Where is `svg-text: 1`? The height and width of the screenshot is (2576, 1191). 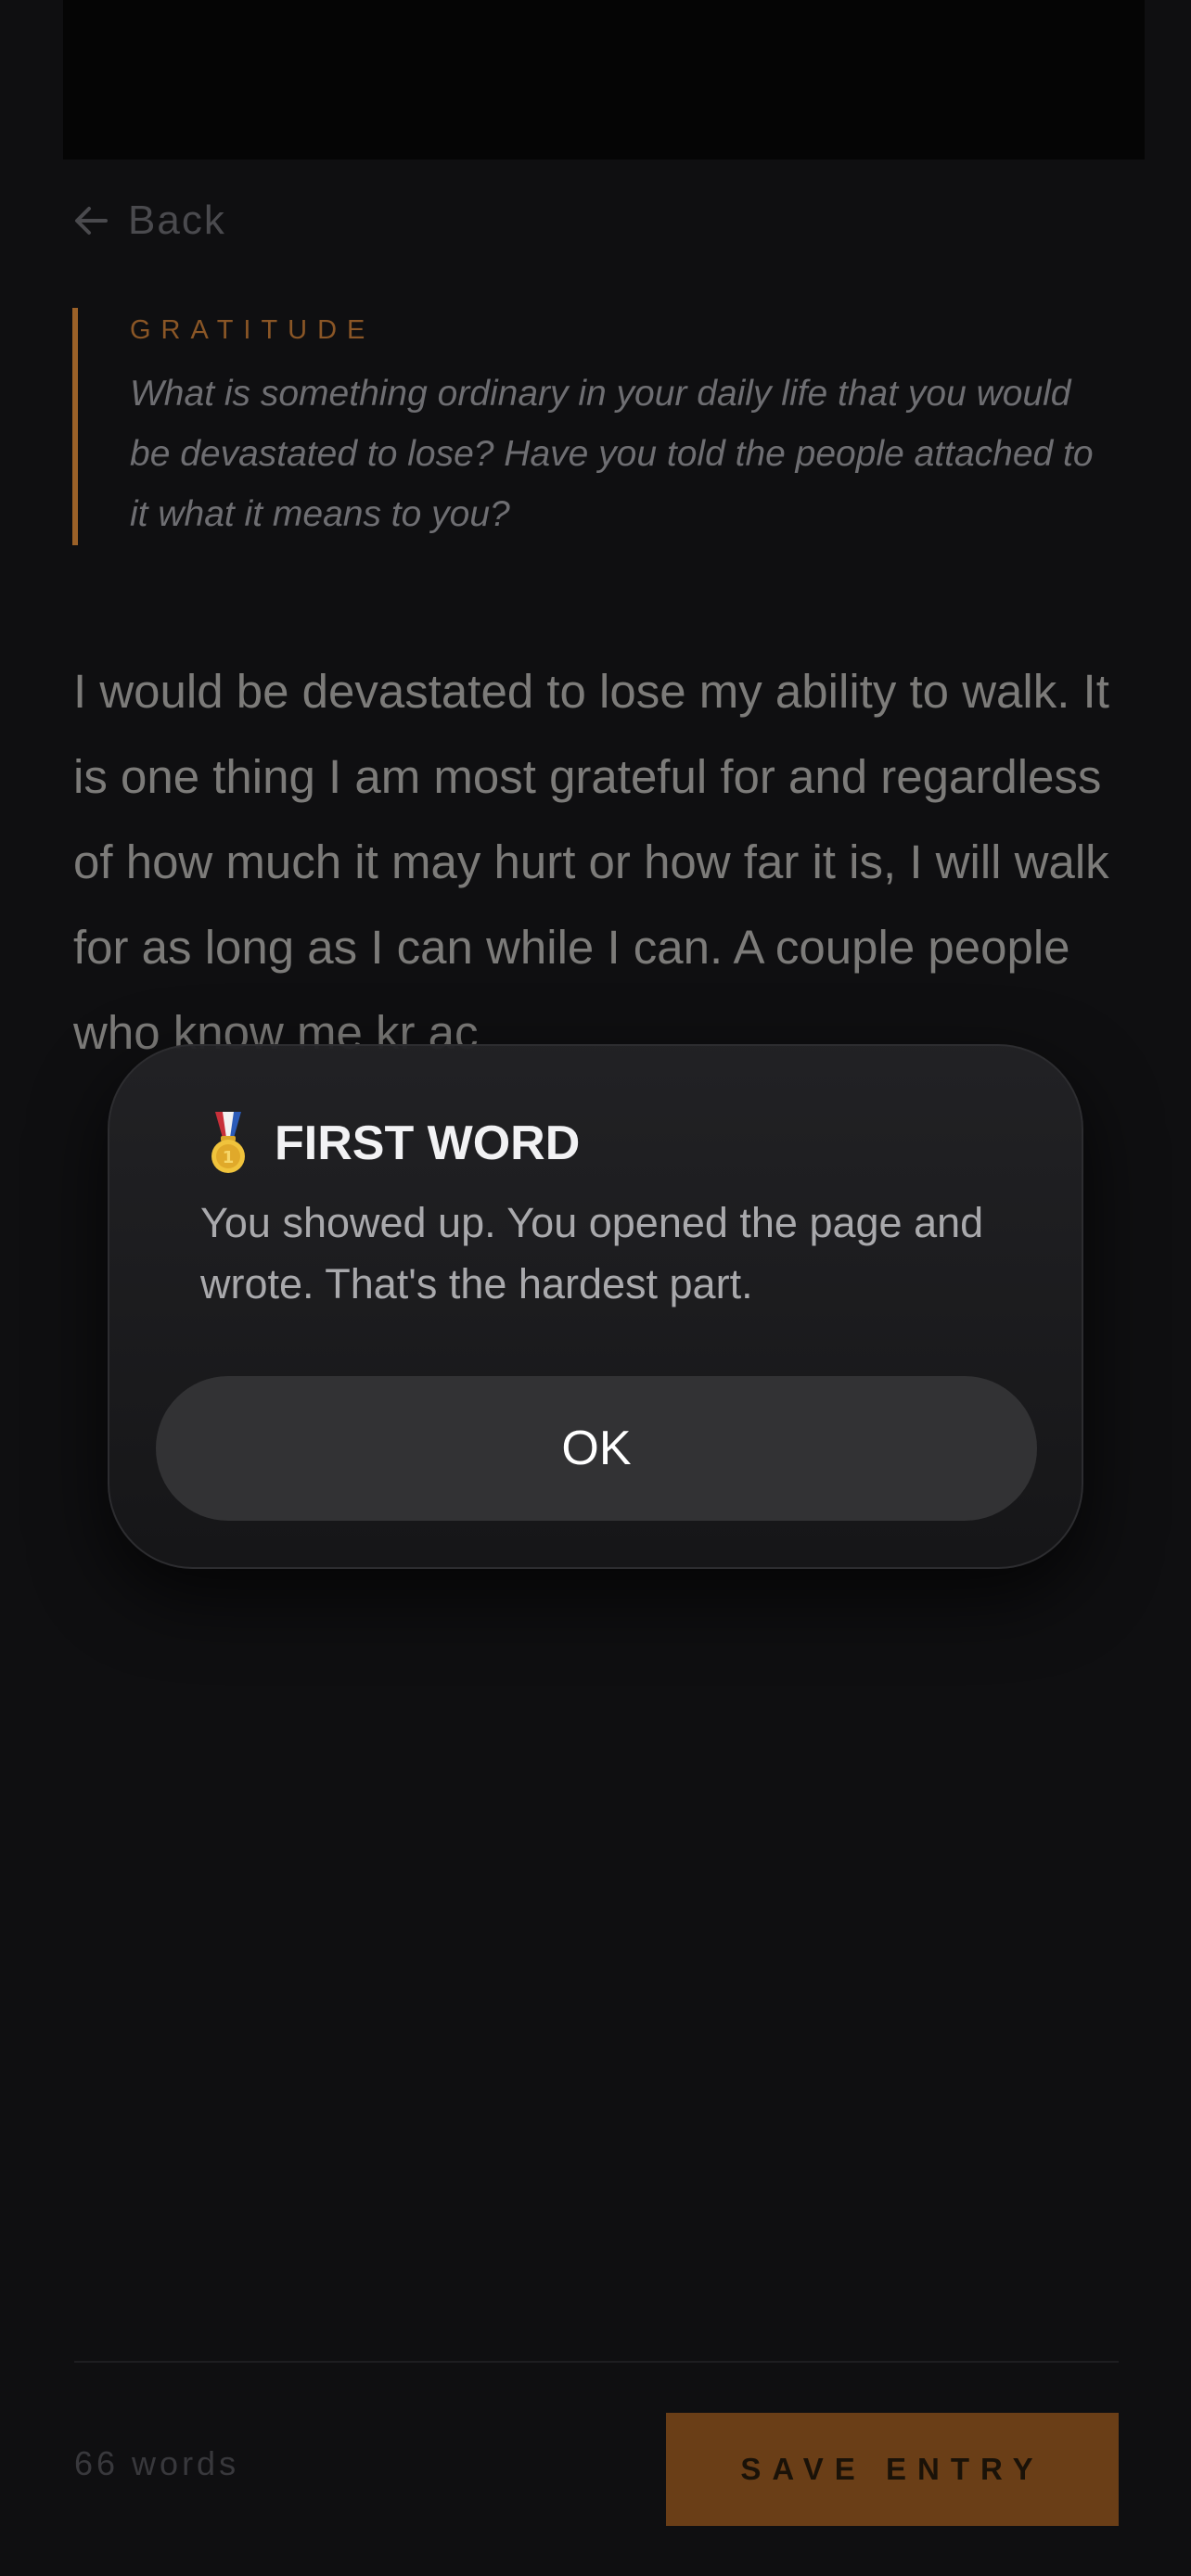 svg-text: 1 is located at coordinates (229, 1157).